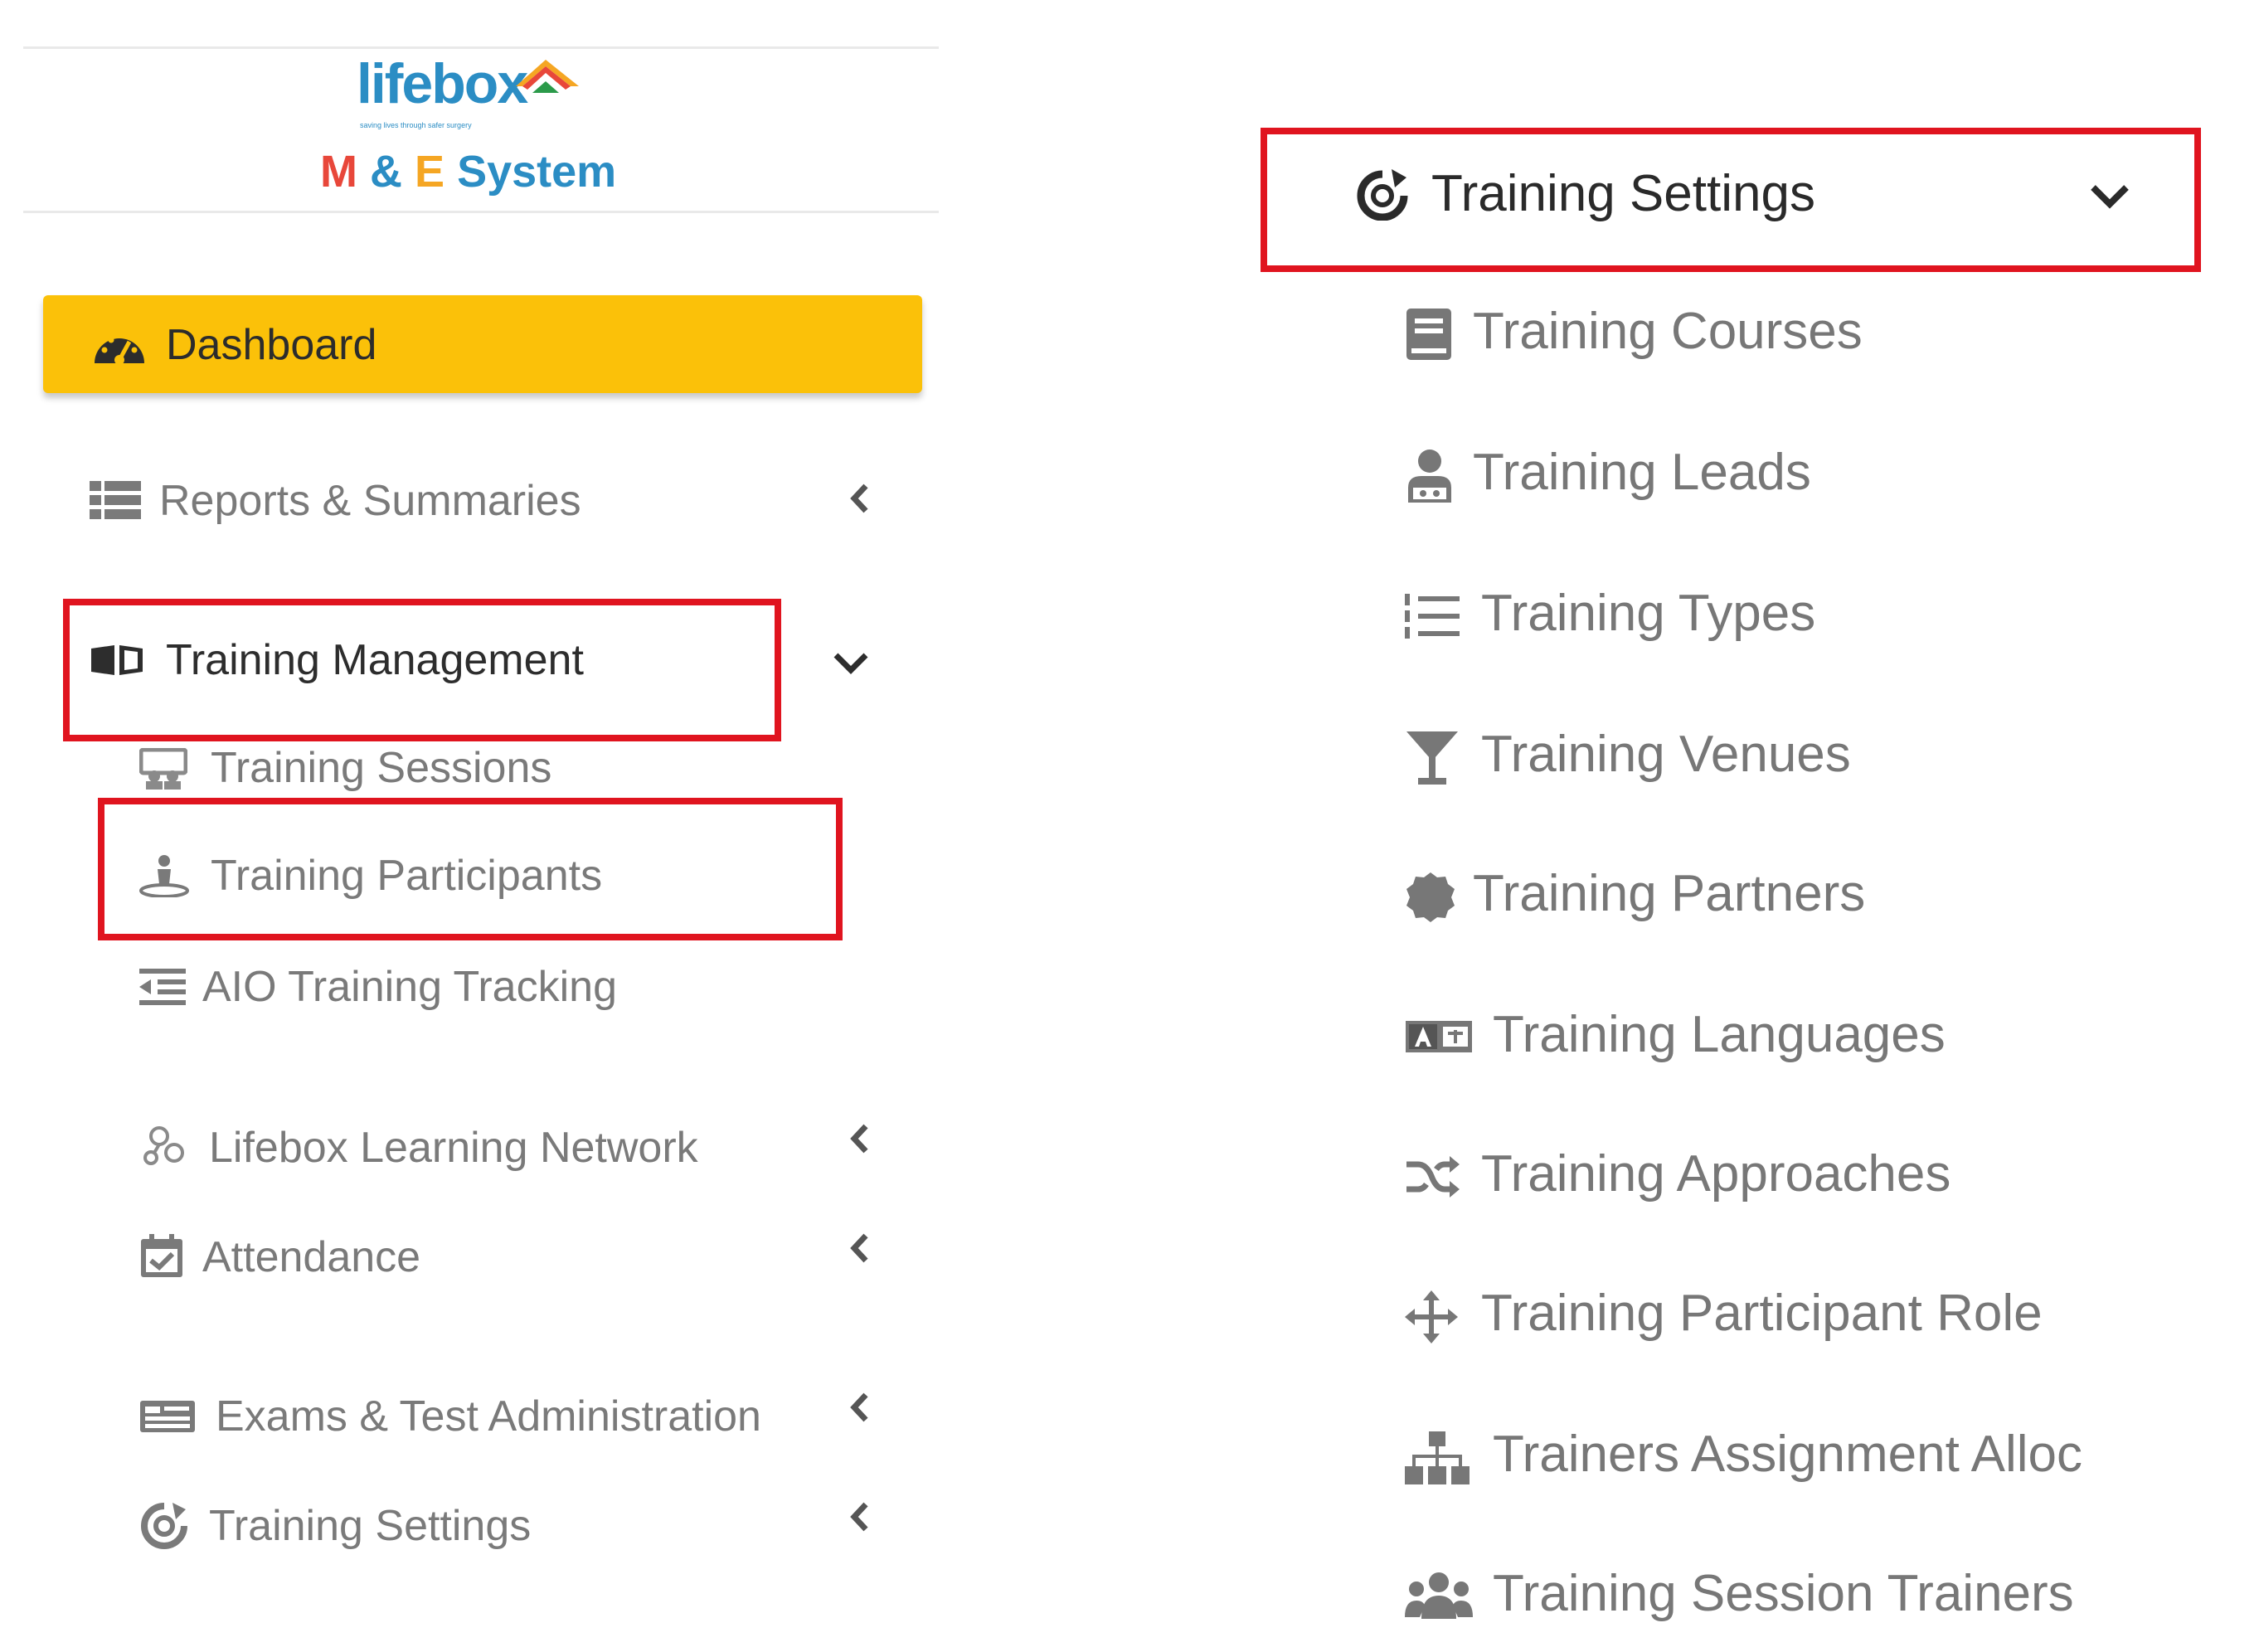 Image resolution: width=2259 pixels, height=1652 pixels. What do you see at coordinates (1433, 1177) in the screenshot?
I see `random-icon` at bounding box center [1433, 1177].